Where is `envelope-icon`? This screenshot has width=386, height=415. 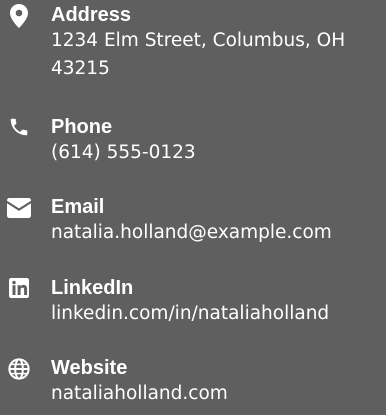
envelope-icon is located at coordinates (19, 208).